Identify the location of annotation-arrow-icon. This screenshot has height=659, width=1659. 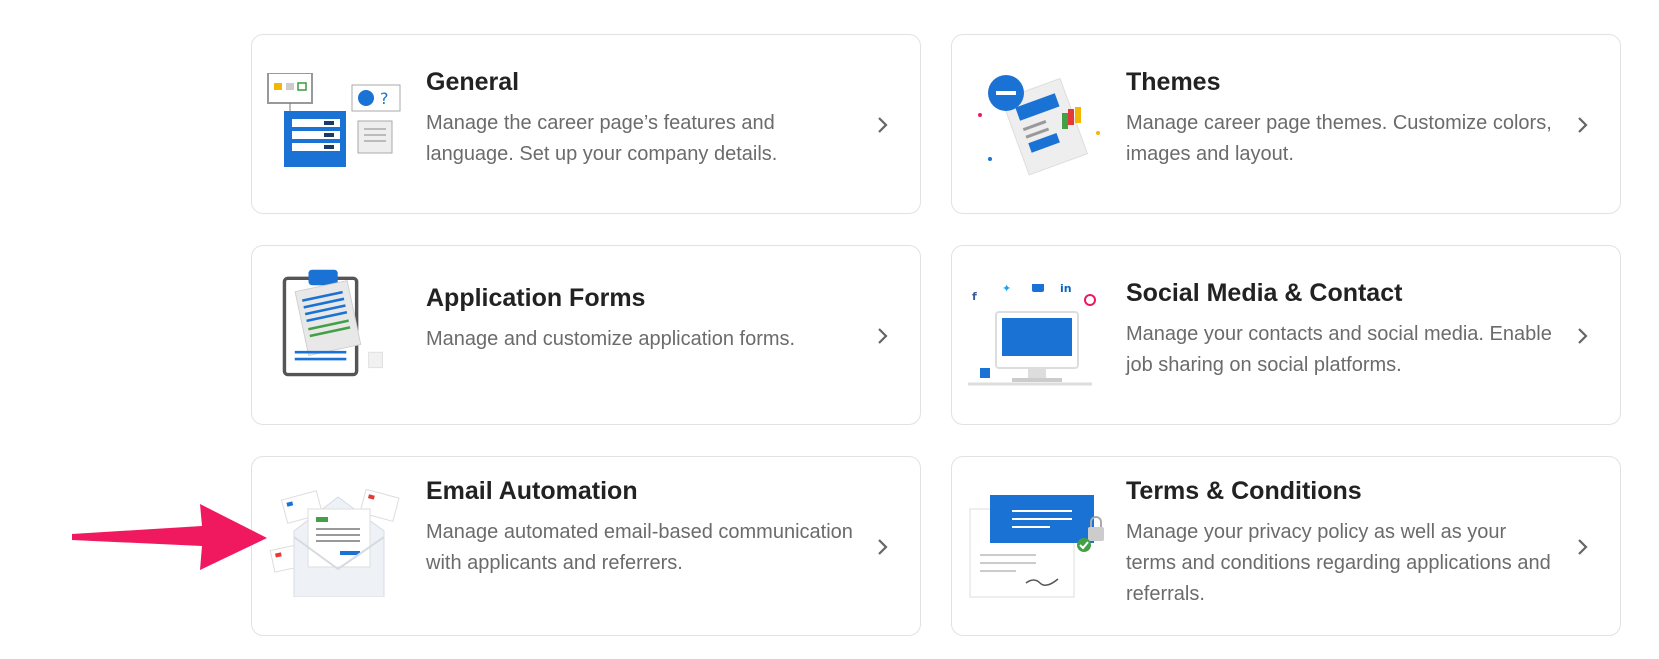
(169, 537).